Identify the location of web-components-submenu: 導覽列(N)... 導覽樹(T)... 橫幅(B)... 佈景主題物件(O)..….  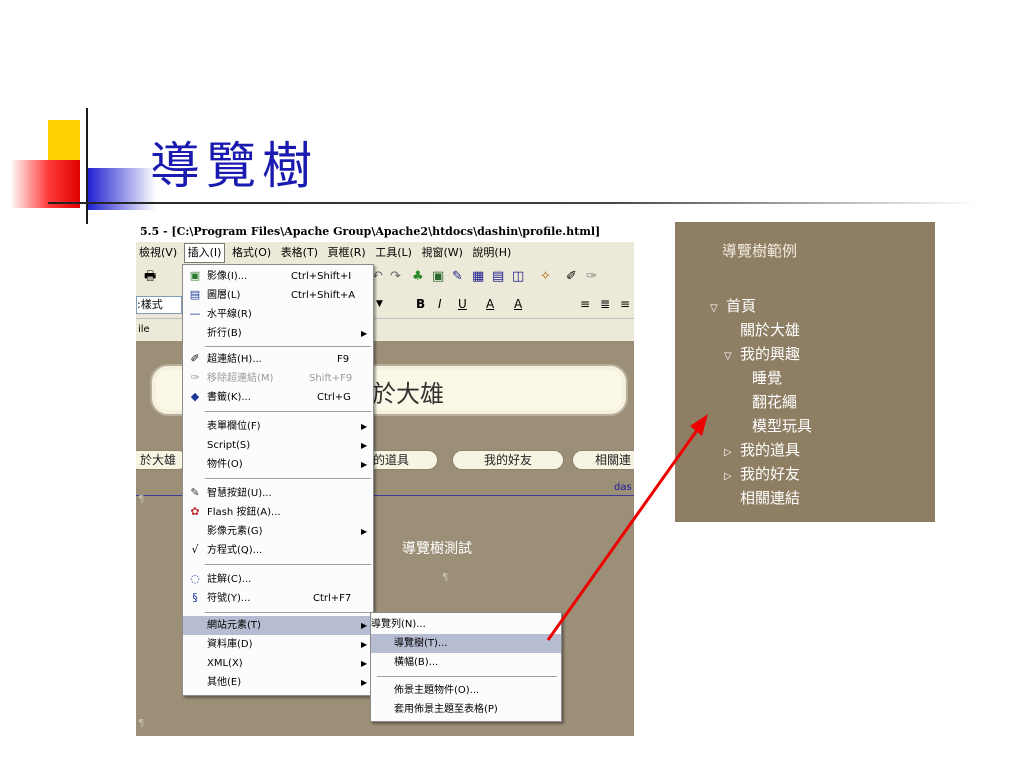
(466, 667).